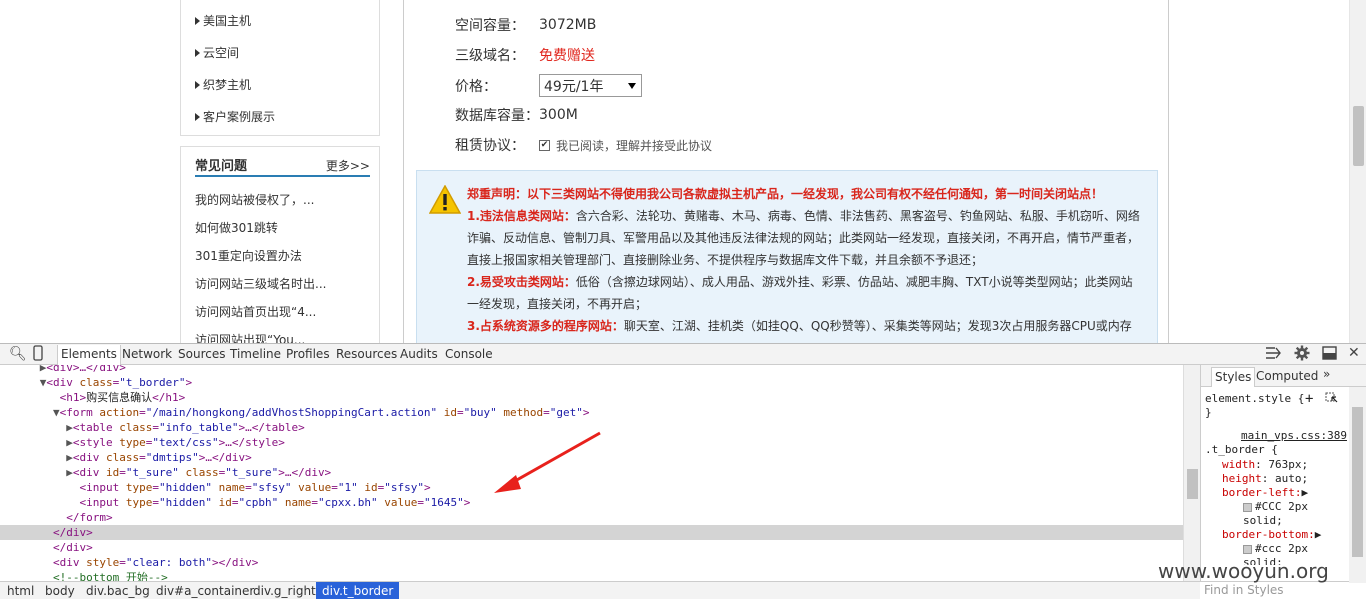 This screenshot has width=1366, height=599. Describe the element at coordinates (1294, 435) in the screenshot. I see `style-source-link: main_vps.css:389` at that location.